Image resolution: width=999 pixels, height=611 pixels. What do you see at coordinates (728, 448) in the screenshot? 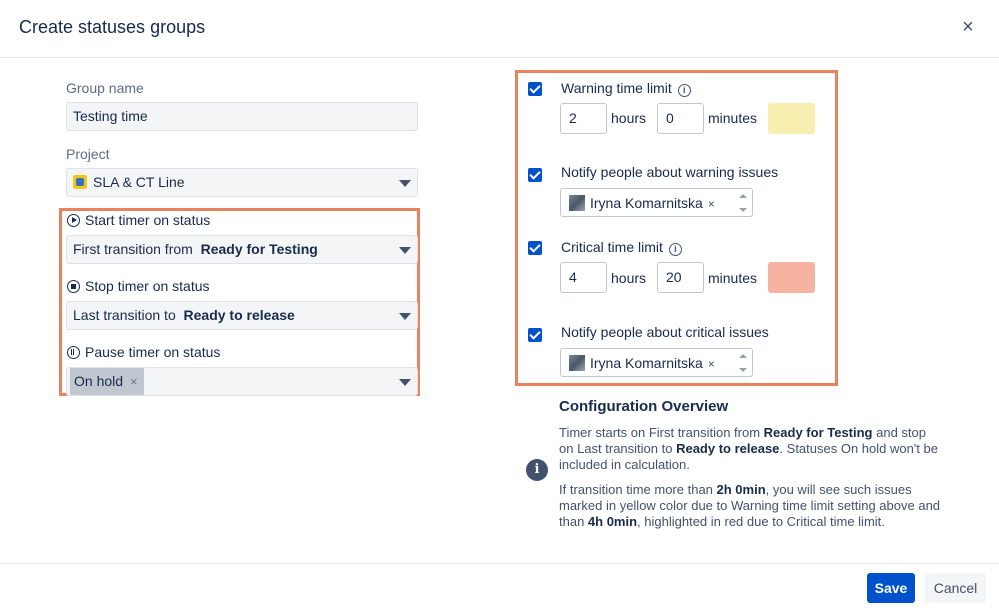
I see `overview-bold: Ready to release` at bounding box center [728, 448].